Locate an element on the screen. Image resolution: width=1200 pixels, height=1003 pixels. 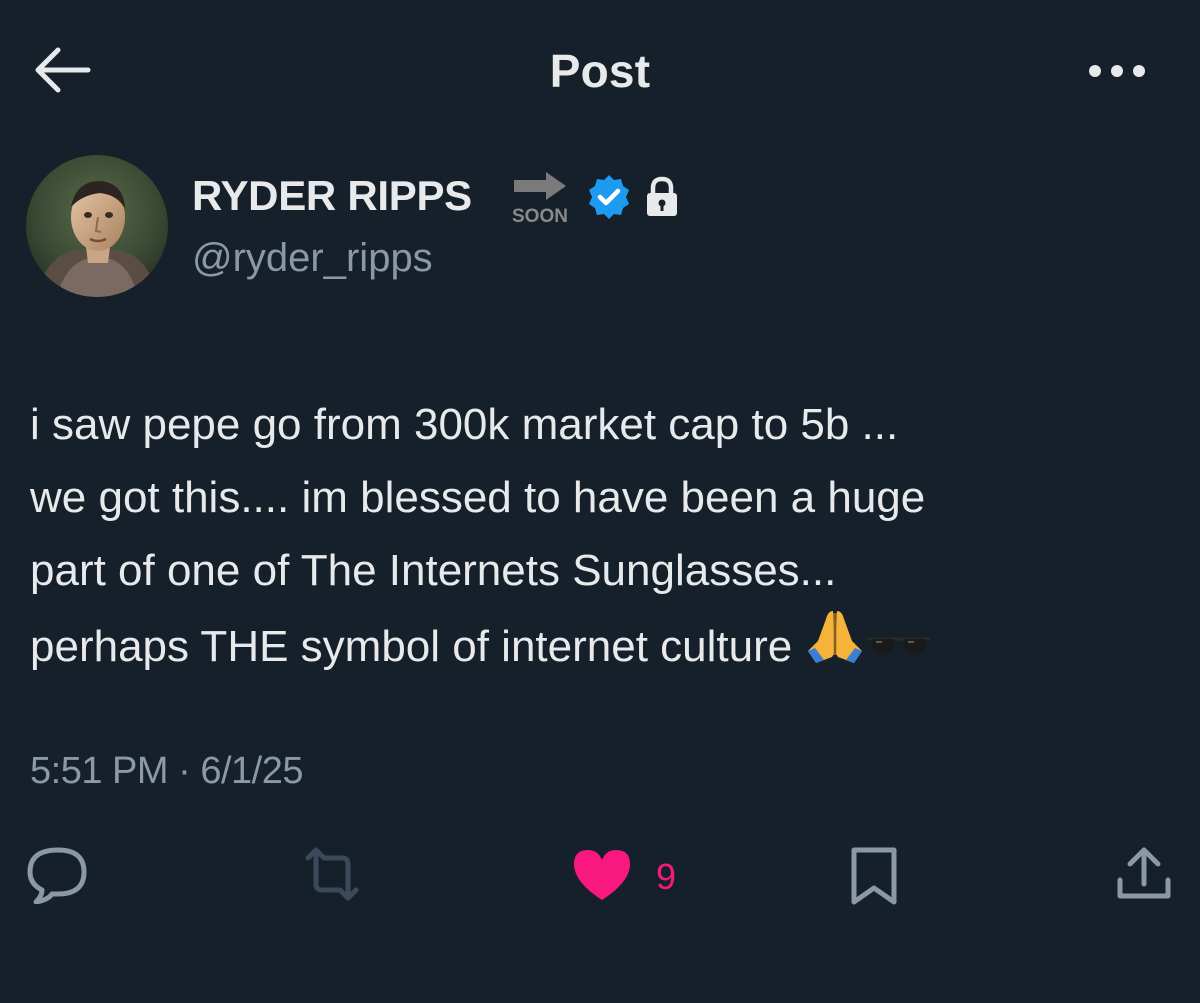
repost-icon is located at coordinates (332, 874).